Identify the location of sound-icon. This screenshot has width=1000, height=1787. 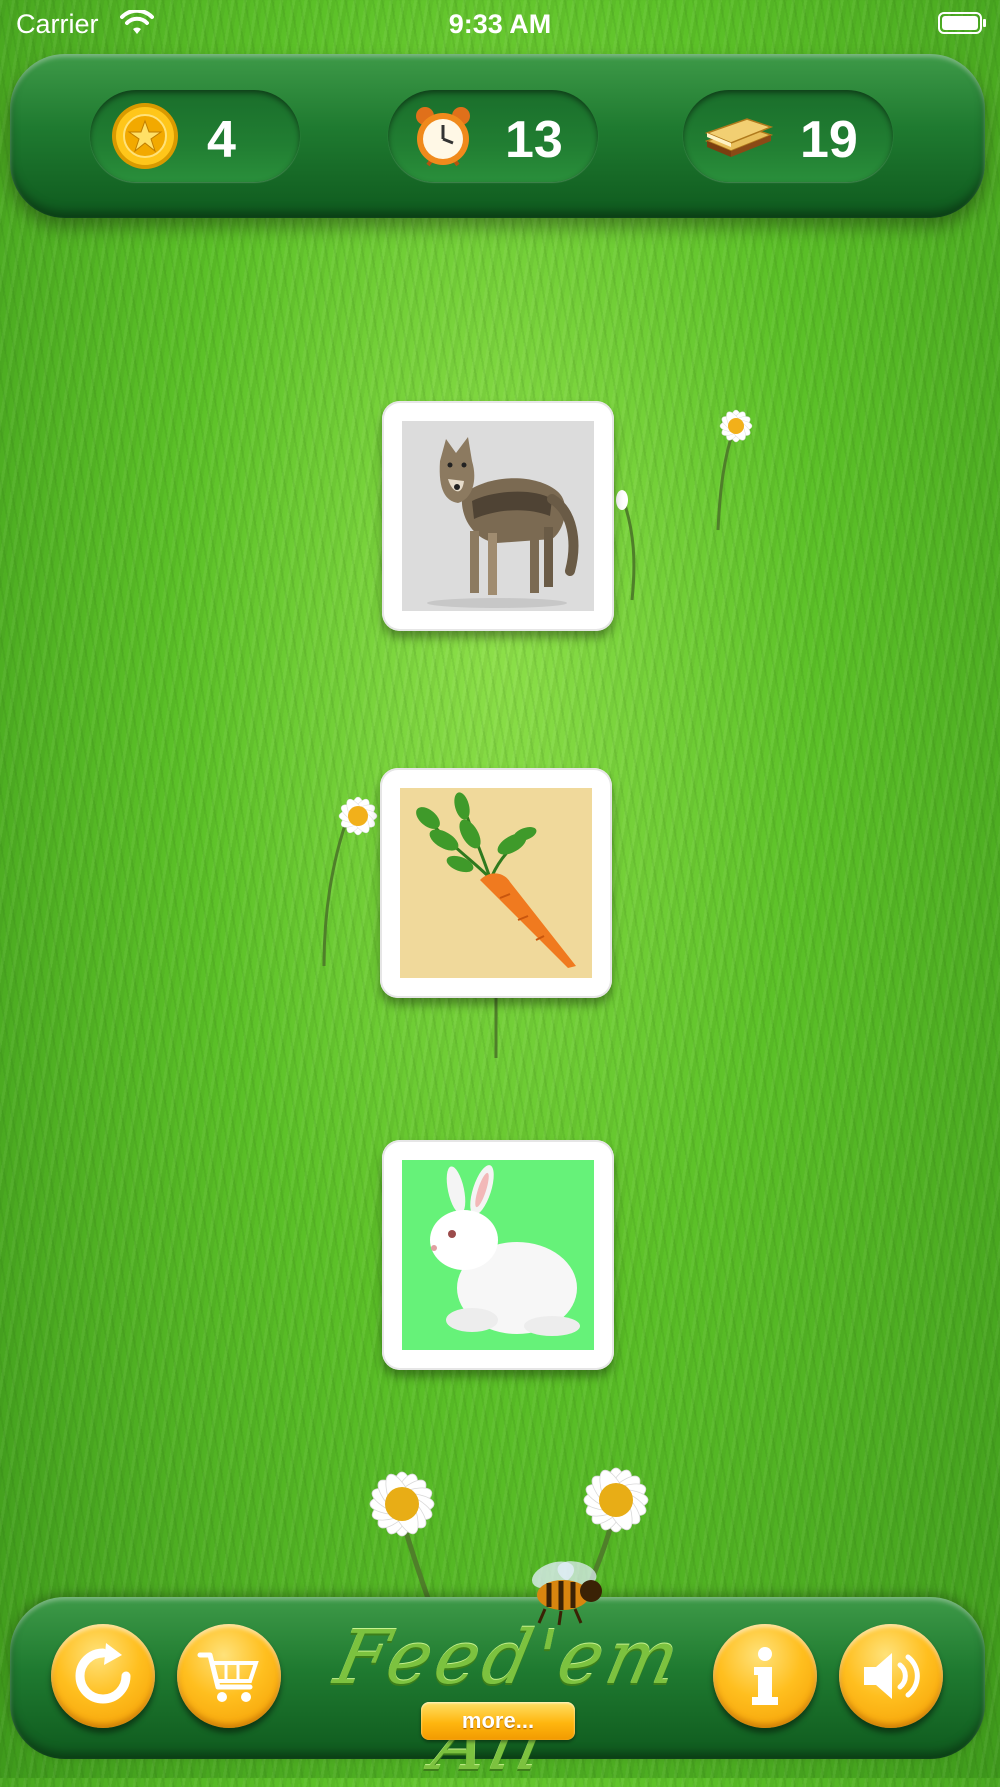
(892, 1676).